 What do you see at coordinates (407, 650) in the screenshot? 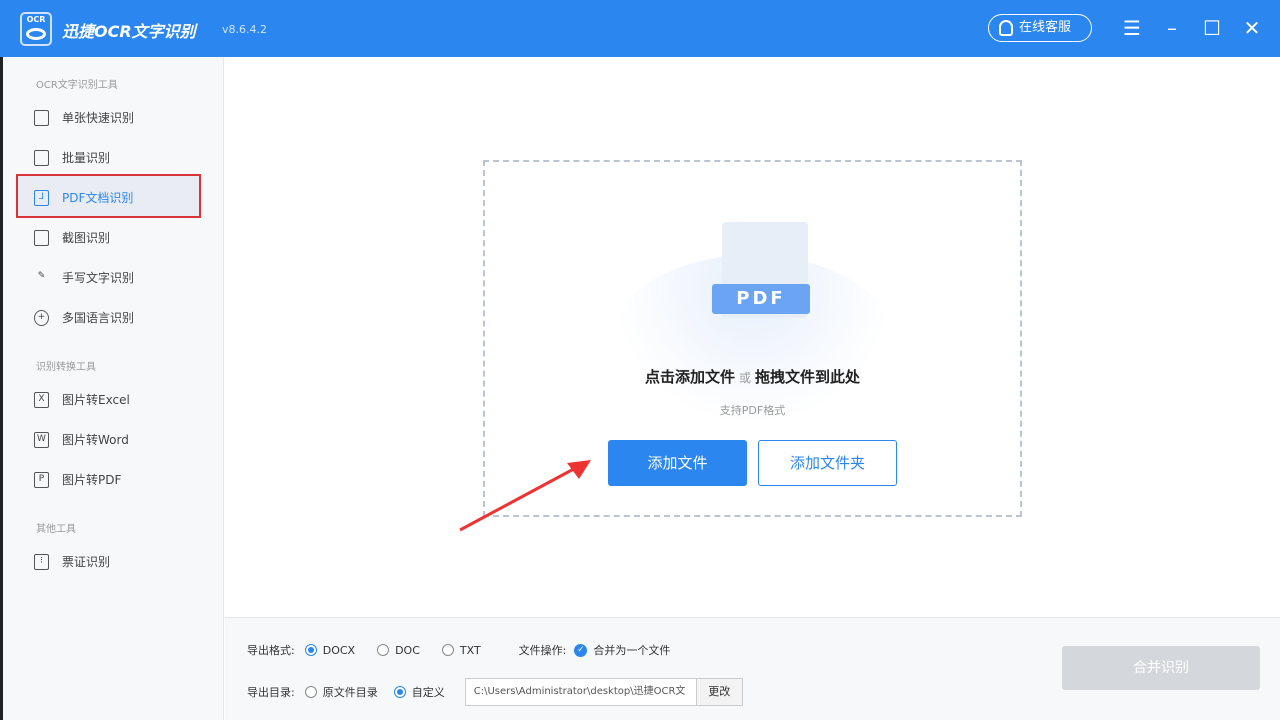
I see `radio-label: DOC` at bounding box center [407, 650].